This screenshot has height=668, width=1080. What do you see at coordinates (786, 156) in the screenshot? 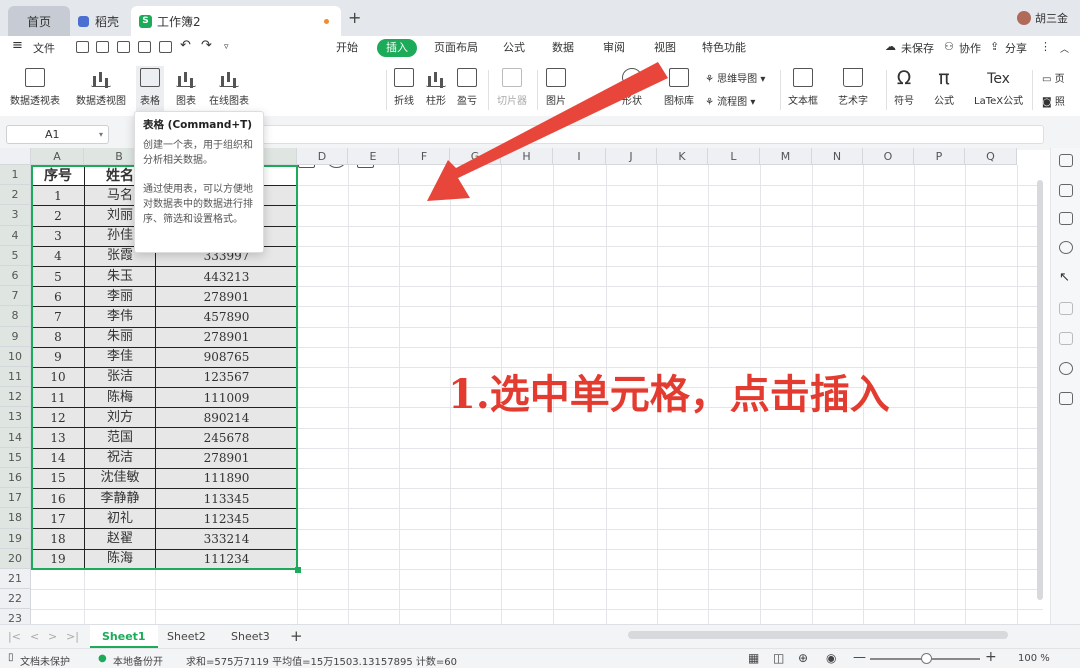
I see `column-header-m: M` at bounding box center [786, 156].